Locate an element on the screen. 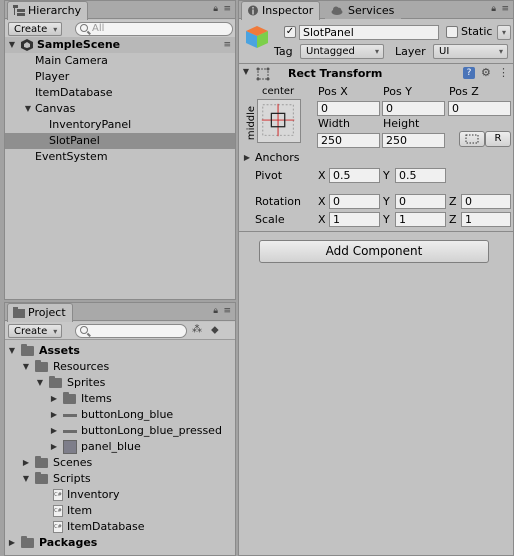  static-label: Static is located at coordinates (477, 31).